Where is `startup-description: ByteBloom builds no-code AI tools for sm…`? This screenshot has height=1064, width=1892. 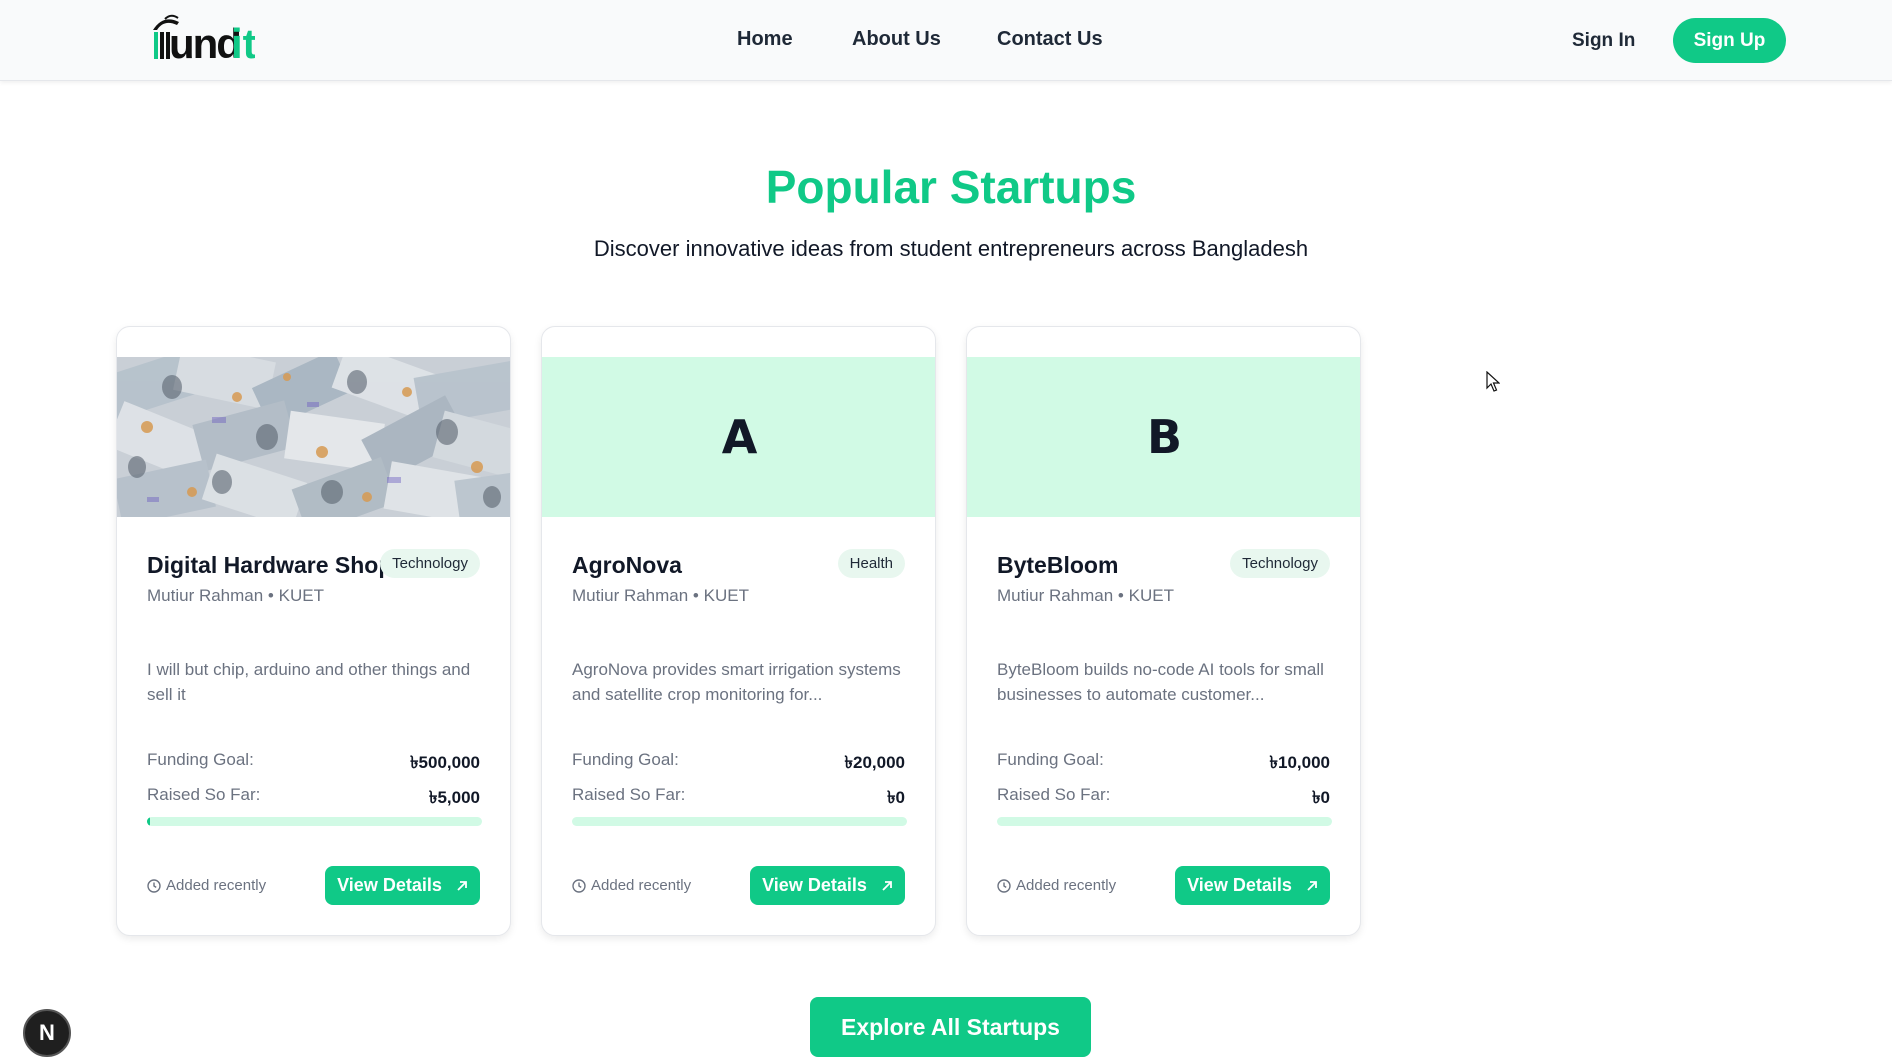 startup-description: ByteBloom builds no-code AI tools for sm… is located at coordinates (1160, 682).